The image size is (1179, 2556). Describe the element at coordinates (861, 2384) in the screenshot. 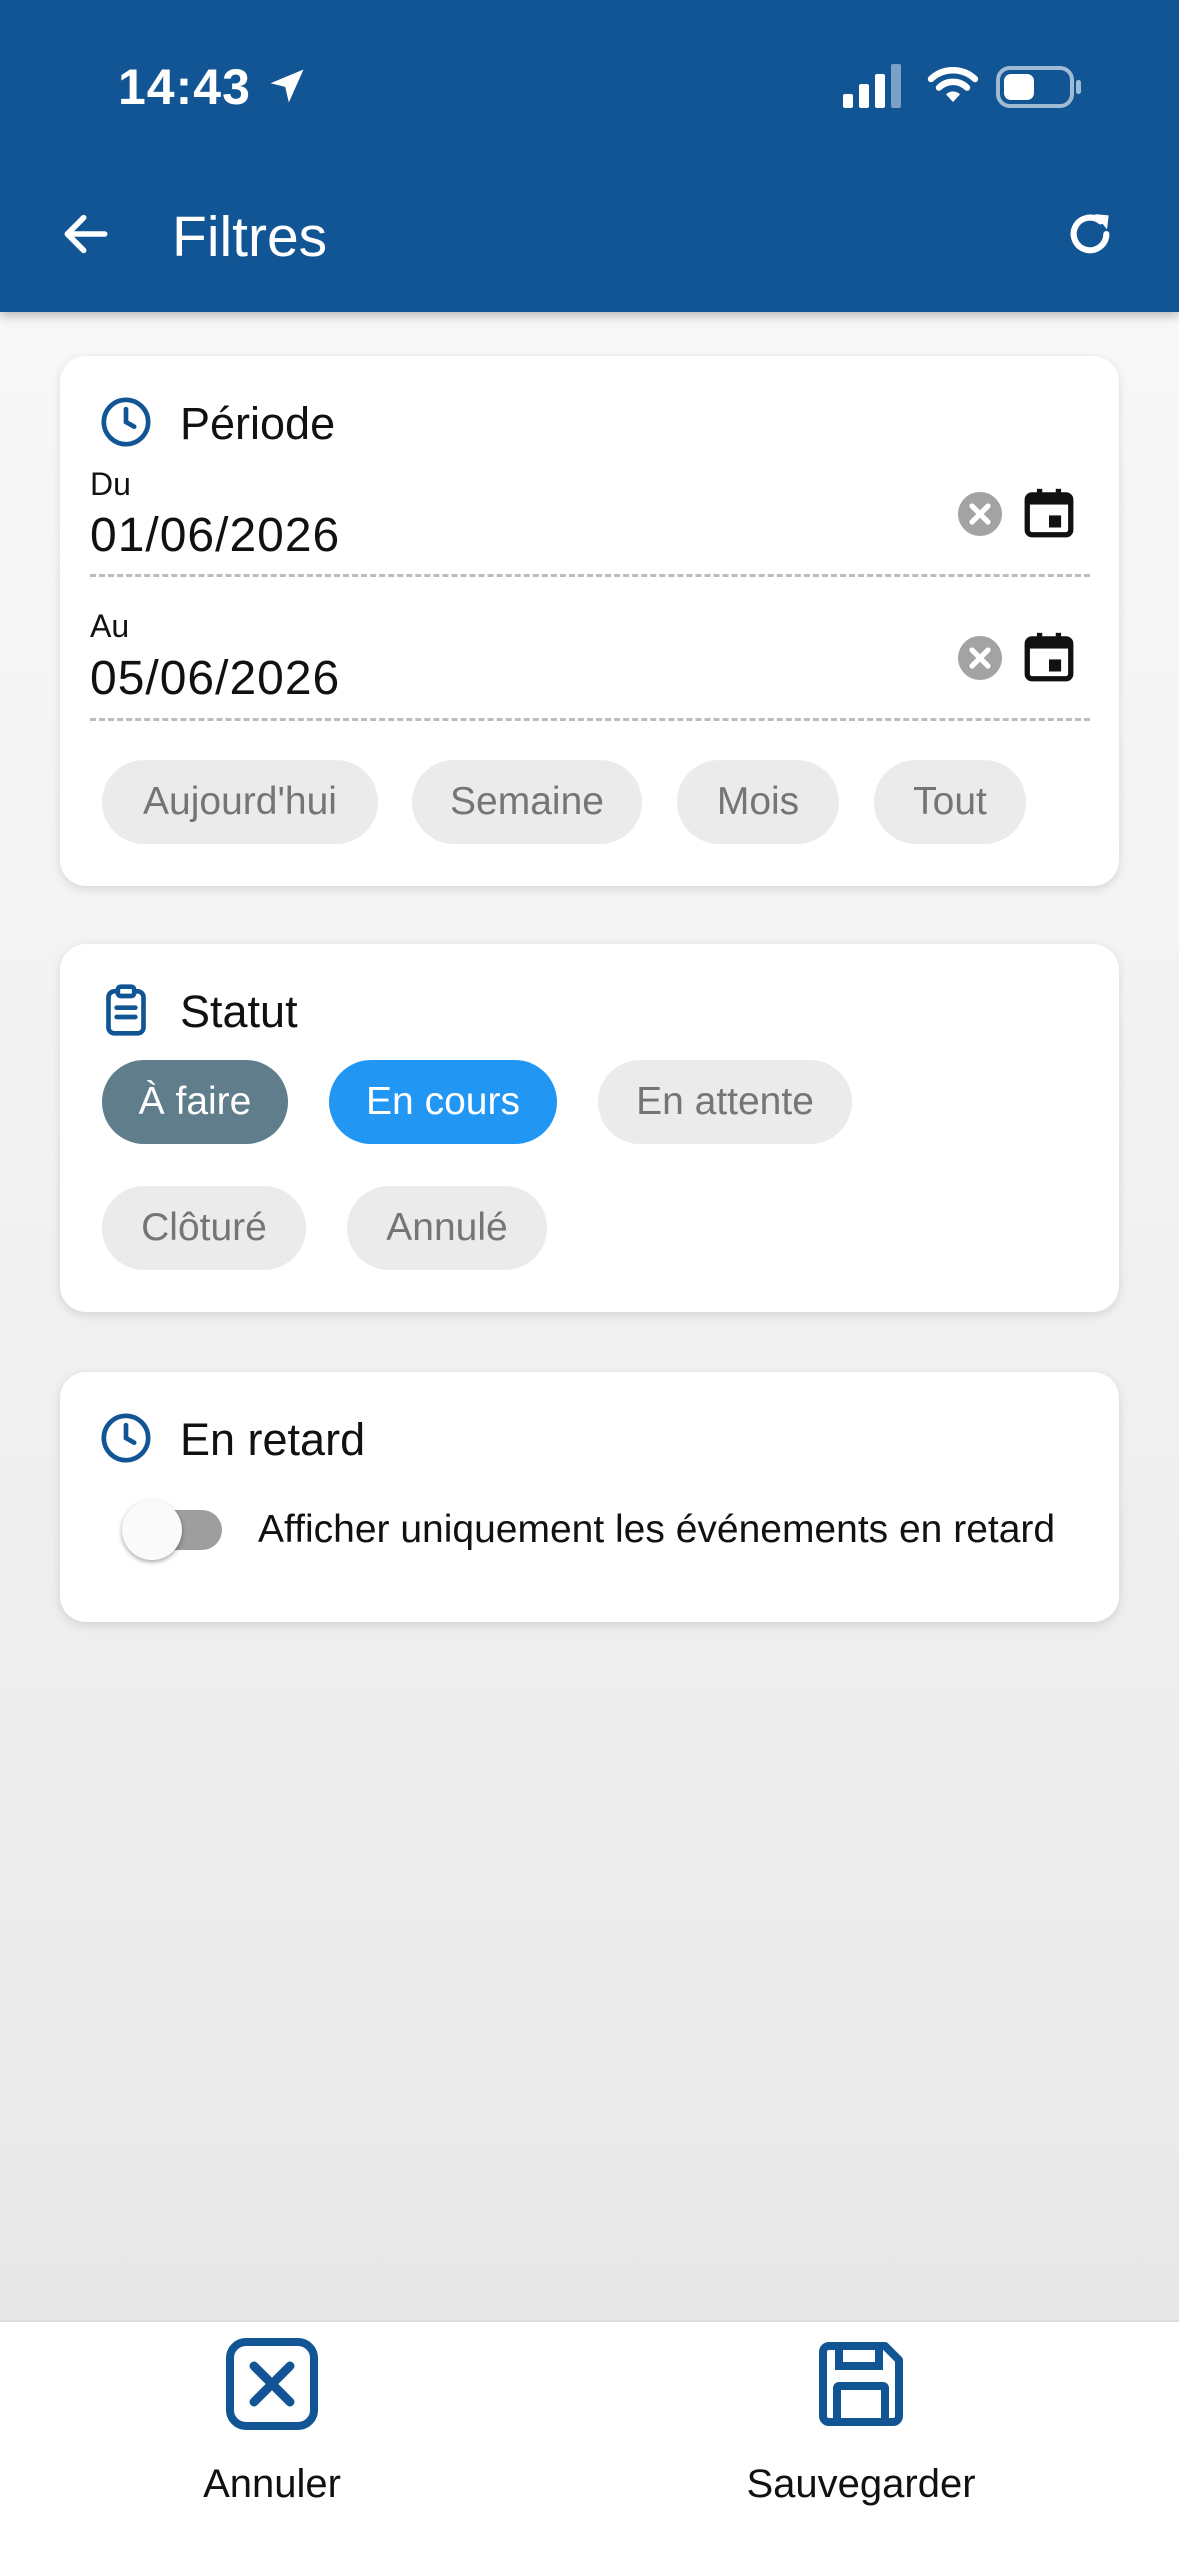

I see `save-floppy-icon` at that location.